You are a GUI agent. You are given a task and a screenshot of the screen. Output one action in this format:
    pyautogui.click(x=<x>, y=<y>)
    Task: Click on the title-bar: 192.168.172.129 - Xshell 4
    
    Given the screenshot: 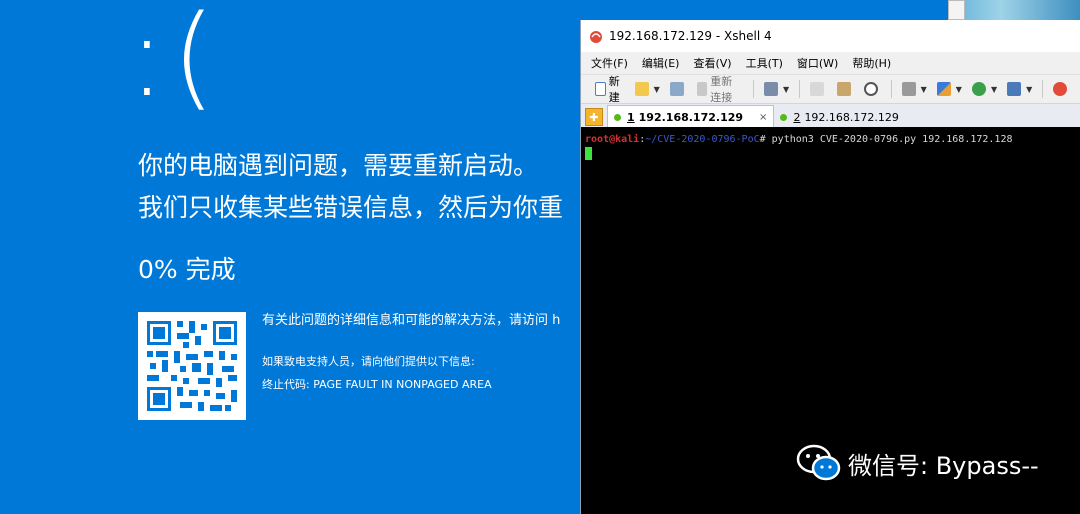 What is the action you would take?
    pyautogui.click(x=830, y=36)
    